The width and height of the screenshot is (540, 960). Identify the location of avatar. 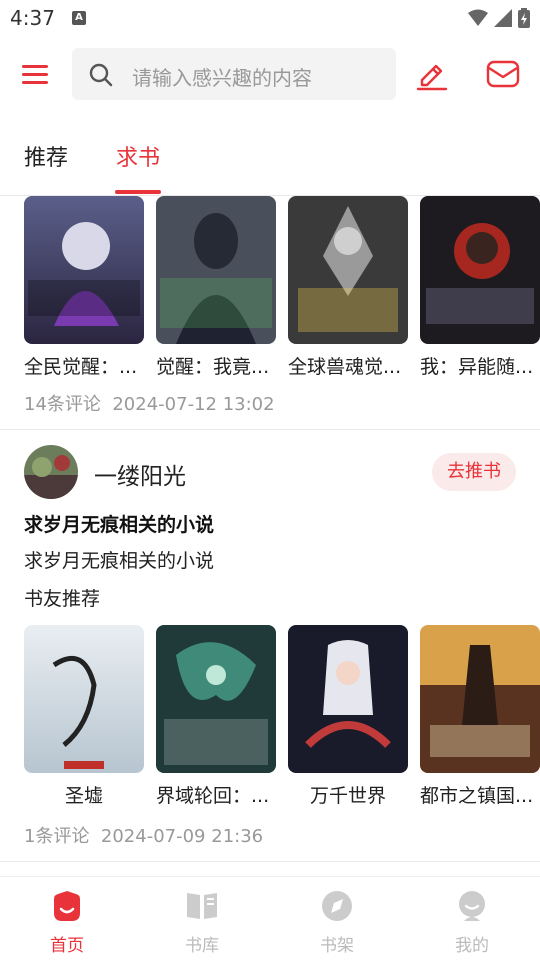
(51, 472).